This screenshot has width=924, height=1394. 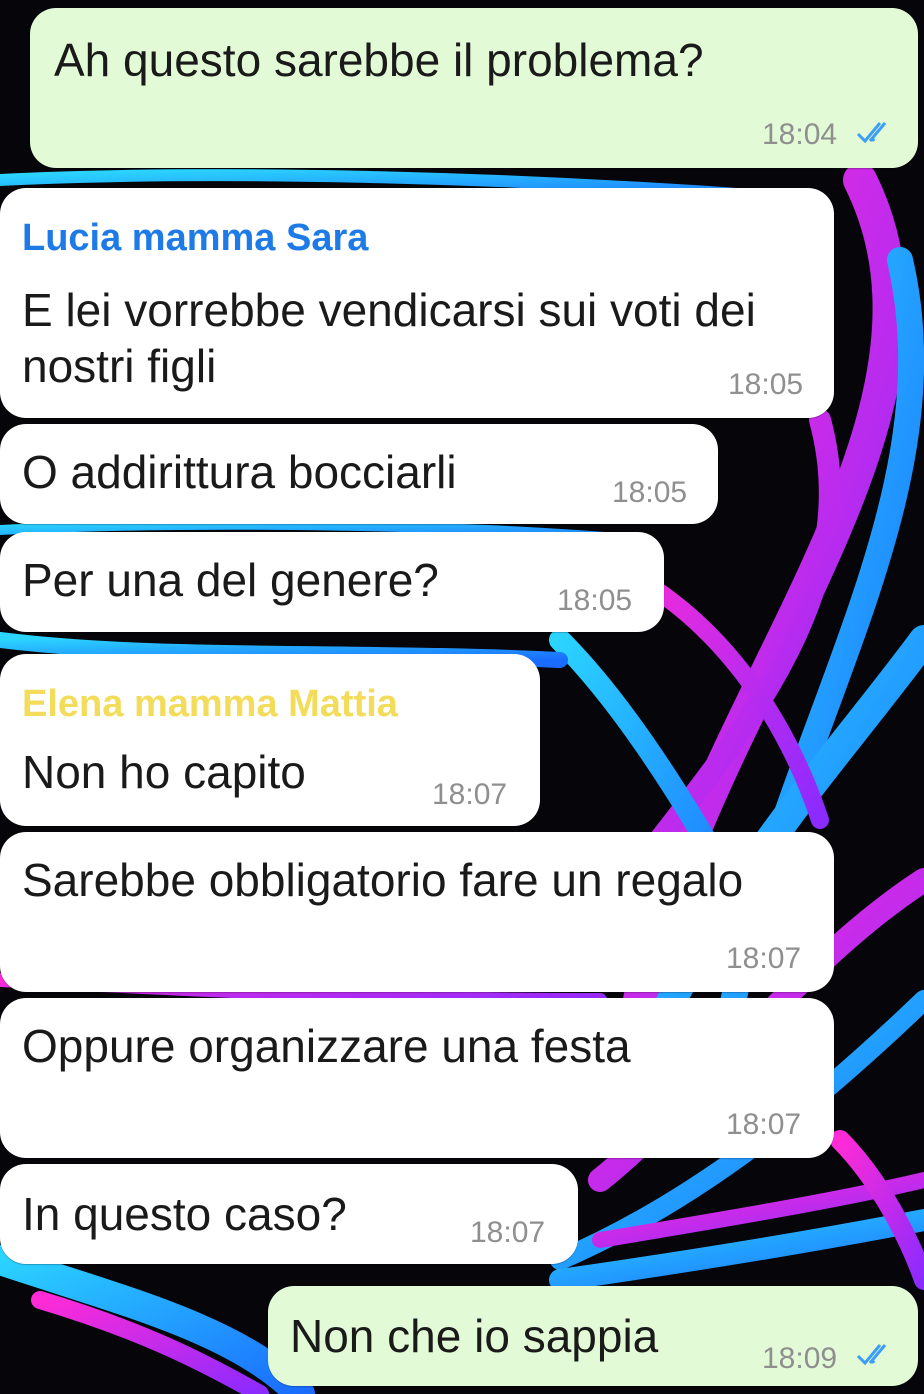 I want to click on message-text: Per una del genere?, so click(x=230, y=580).